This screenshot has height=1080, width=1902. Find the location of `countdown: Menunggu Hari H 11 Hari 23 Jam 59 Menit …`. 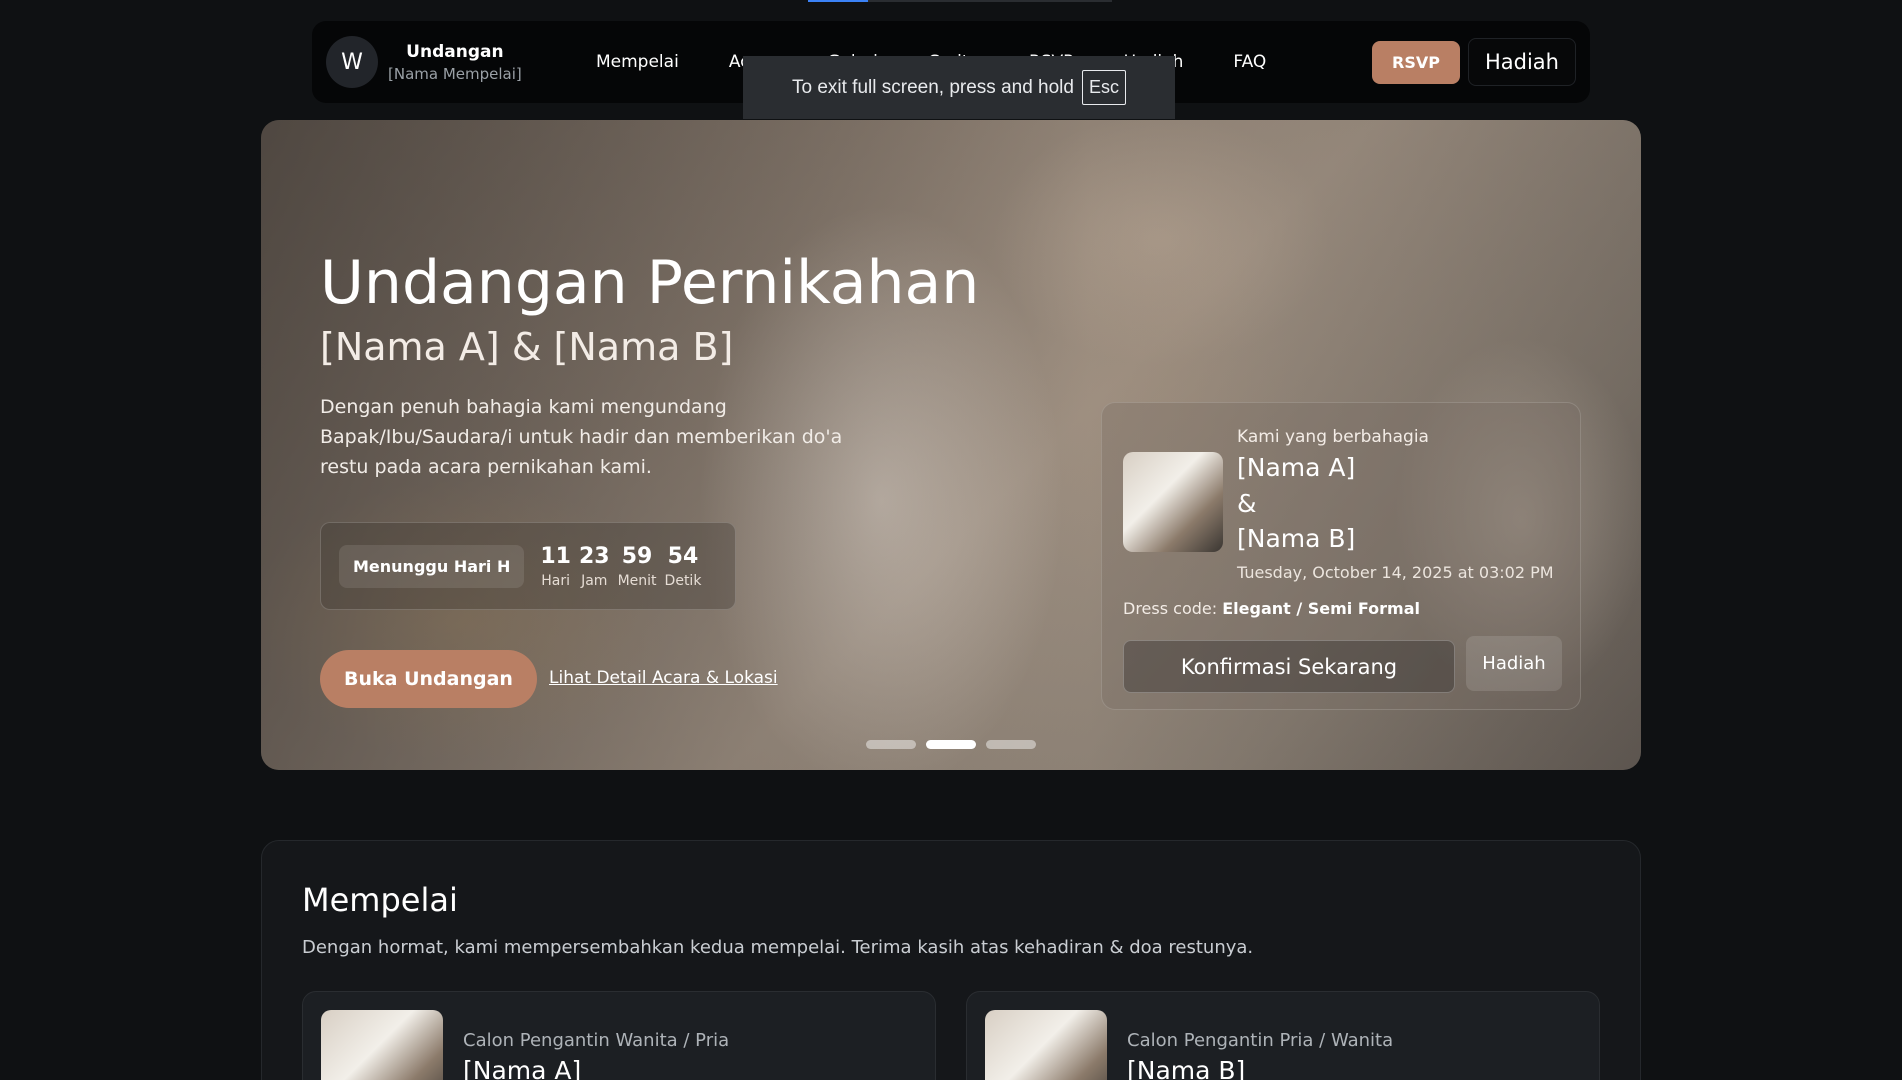

countdown: Menunggu Hari H 11 Hari 23 Jam 59 Menit … is located at coordinates (528, 566).